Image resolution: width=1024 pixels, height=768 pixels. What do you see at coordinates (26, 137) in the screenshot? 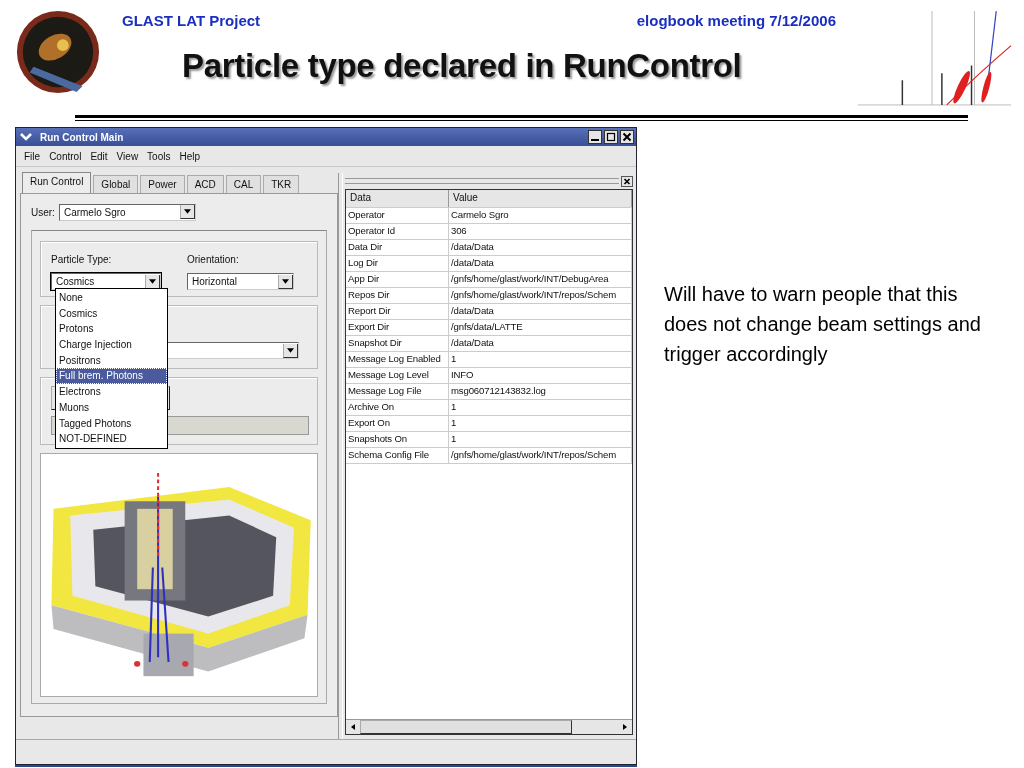
I see `chevron-icon` at bounding box center [26, 137].